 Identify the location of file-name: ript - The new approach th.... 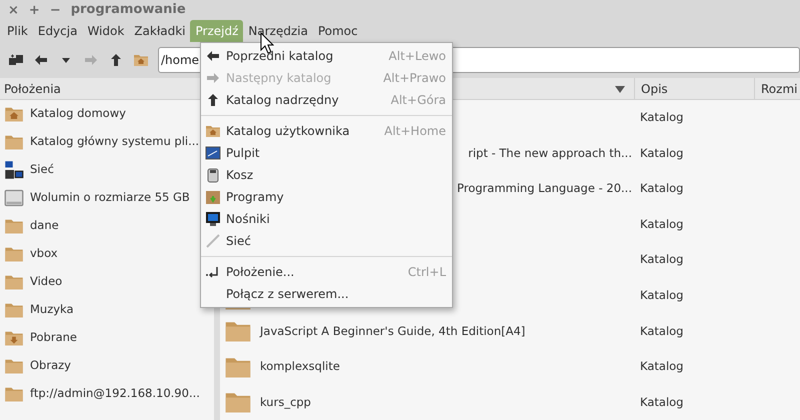
(550, 153).